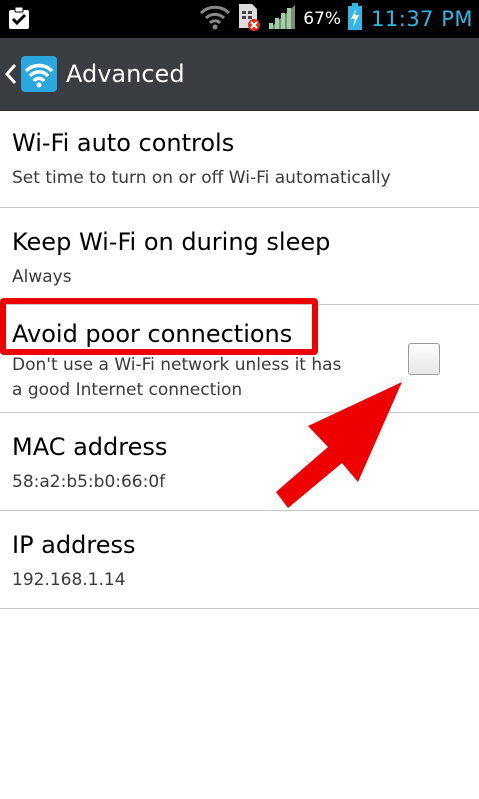 The image size is (479, 799). What do you see at coordinates (125, 74) in the screenshot?
I see `page-title: Advanced` at bounding box center [125, 74].